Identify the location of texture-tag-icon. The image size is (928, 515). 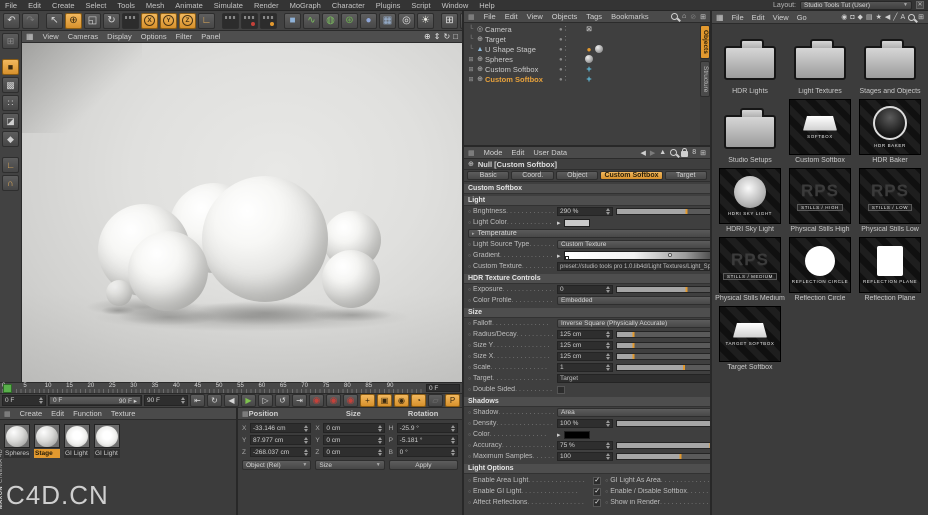
(589, 59).